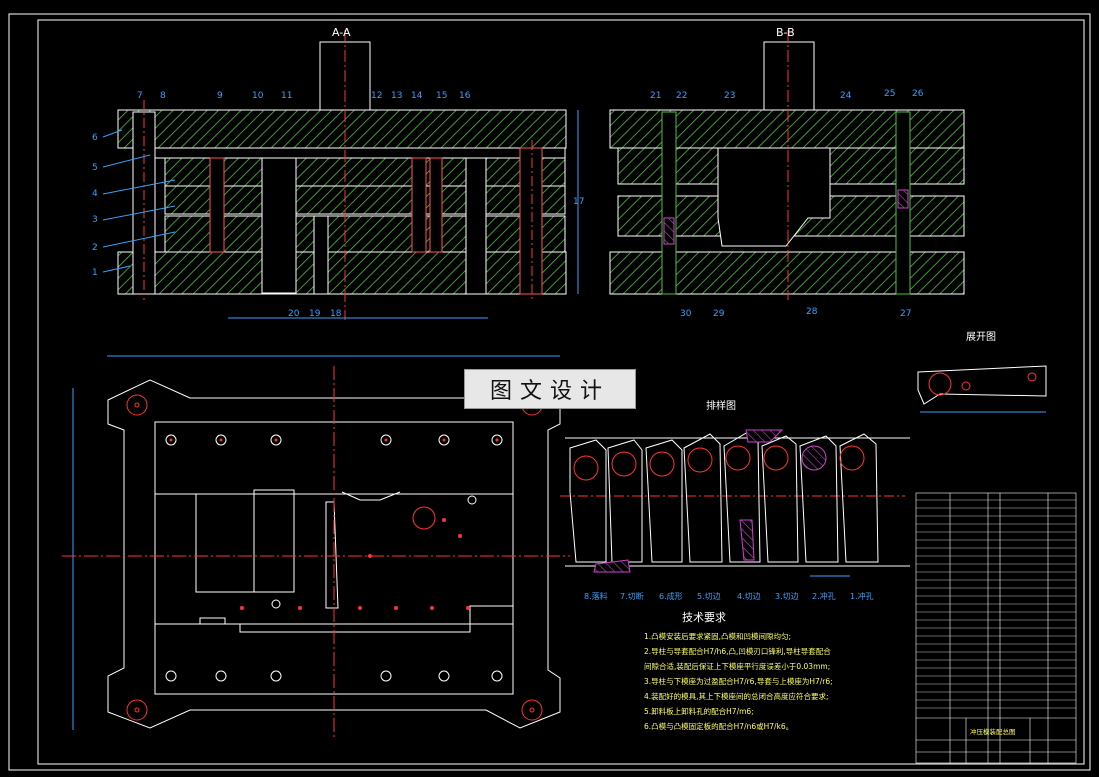 Image resolution: width=1099 pixels, height=777 pixels. I want to click on part-number: 4, so click(95, 194).